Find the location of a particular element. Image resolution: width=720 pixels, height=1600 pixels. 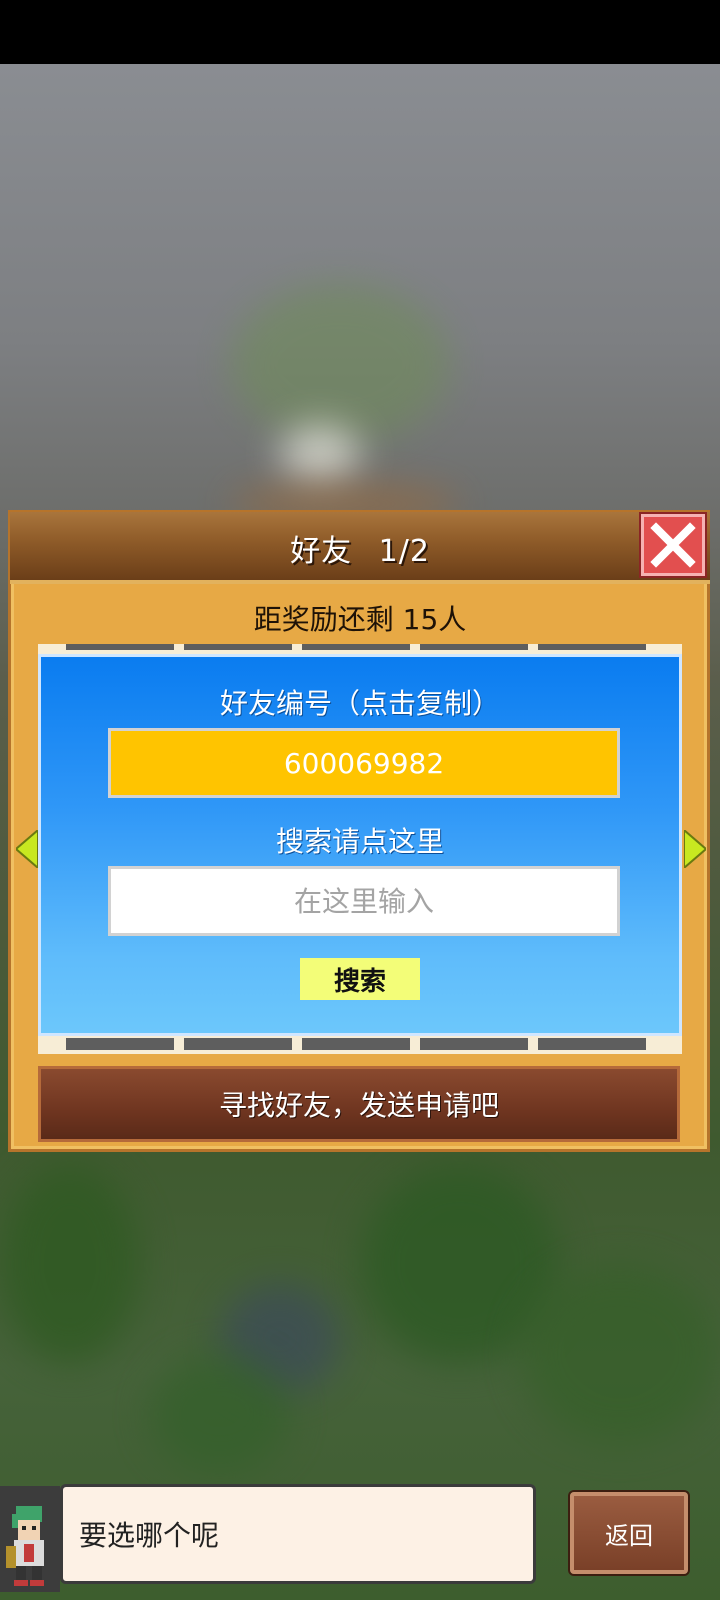

prev-page-button is located at coordinates (26, 849).